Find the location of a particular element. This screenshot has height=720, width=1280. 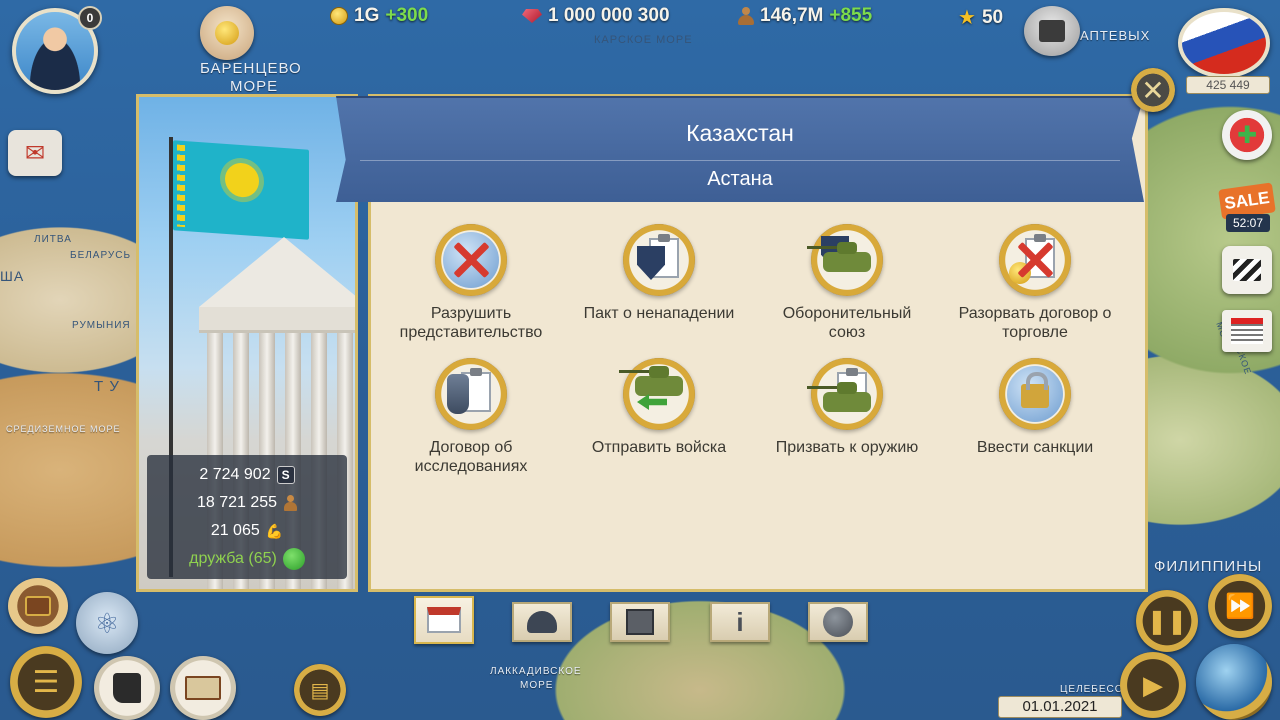

map-label-kara-sea: КАРСКОЕ МОРЕ is located at coordinates (643, 40).